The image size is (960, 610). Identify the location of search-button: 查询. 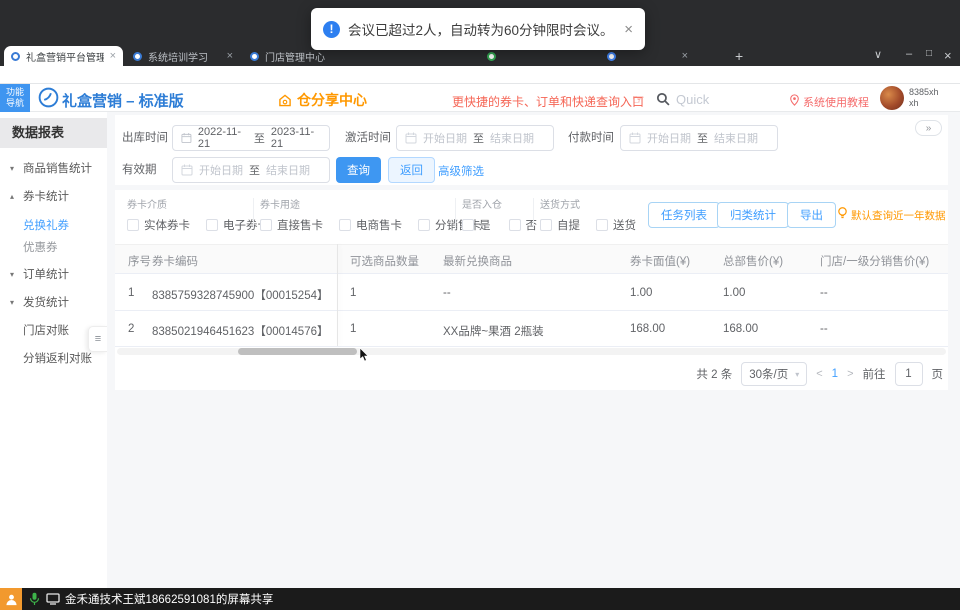
(358, 170).